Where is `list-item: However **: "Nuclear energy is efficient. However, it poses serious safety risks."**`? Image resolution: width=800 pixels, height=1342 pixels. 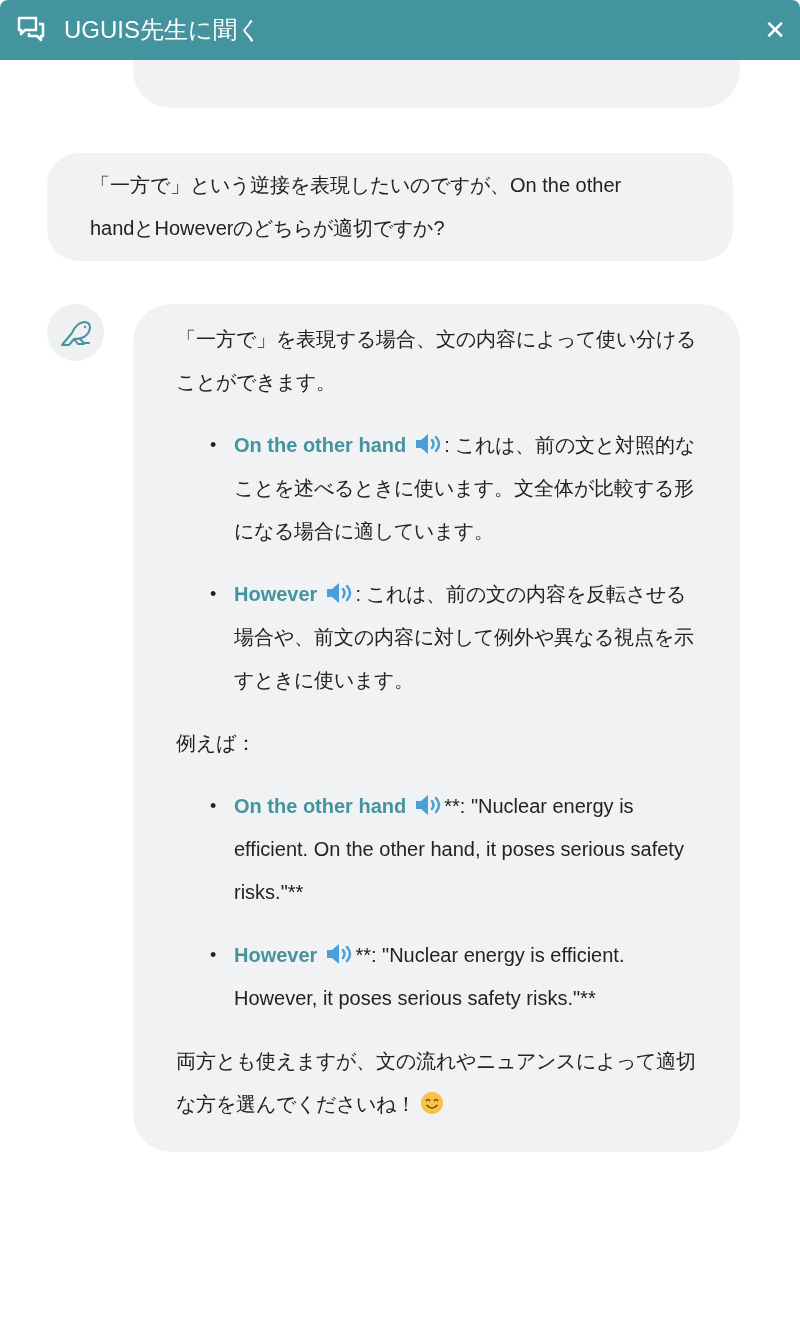 list-item: However **: "Nuclear energy is efficient. However, it poses serious safety risks."** is located at coordinates (430, 976).